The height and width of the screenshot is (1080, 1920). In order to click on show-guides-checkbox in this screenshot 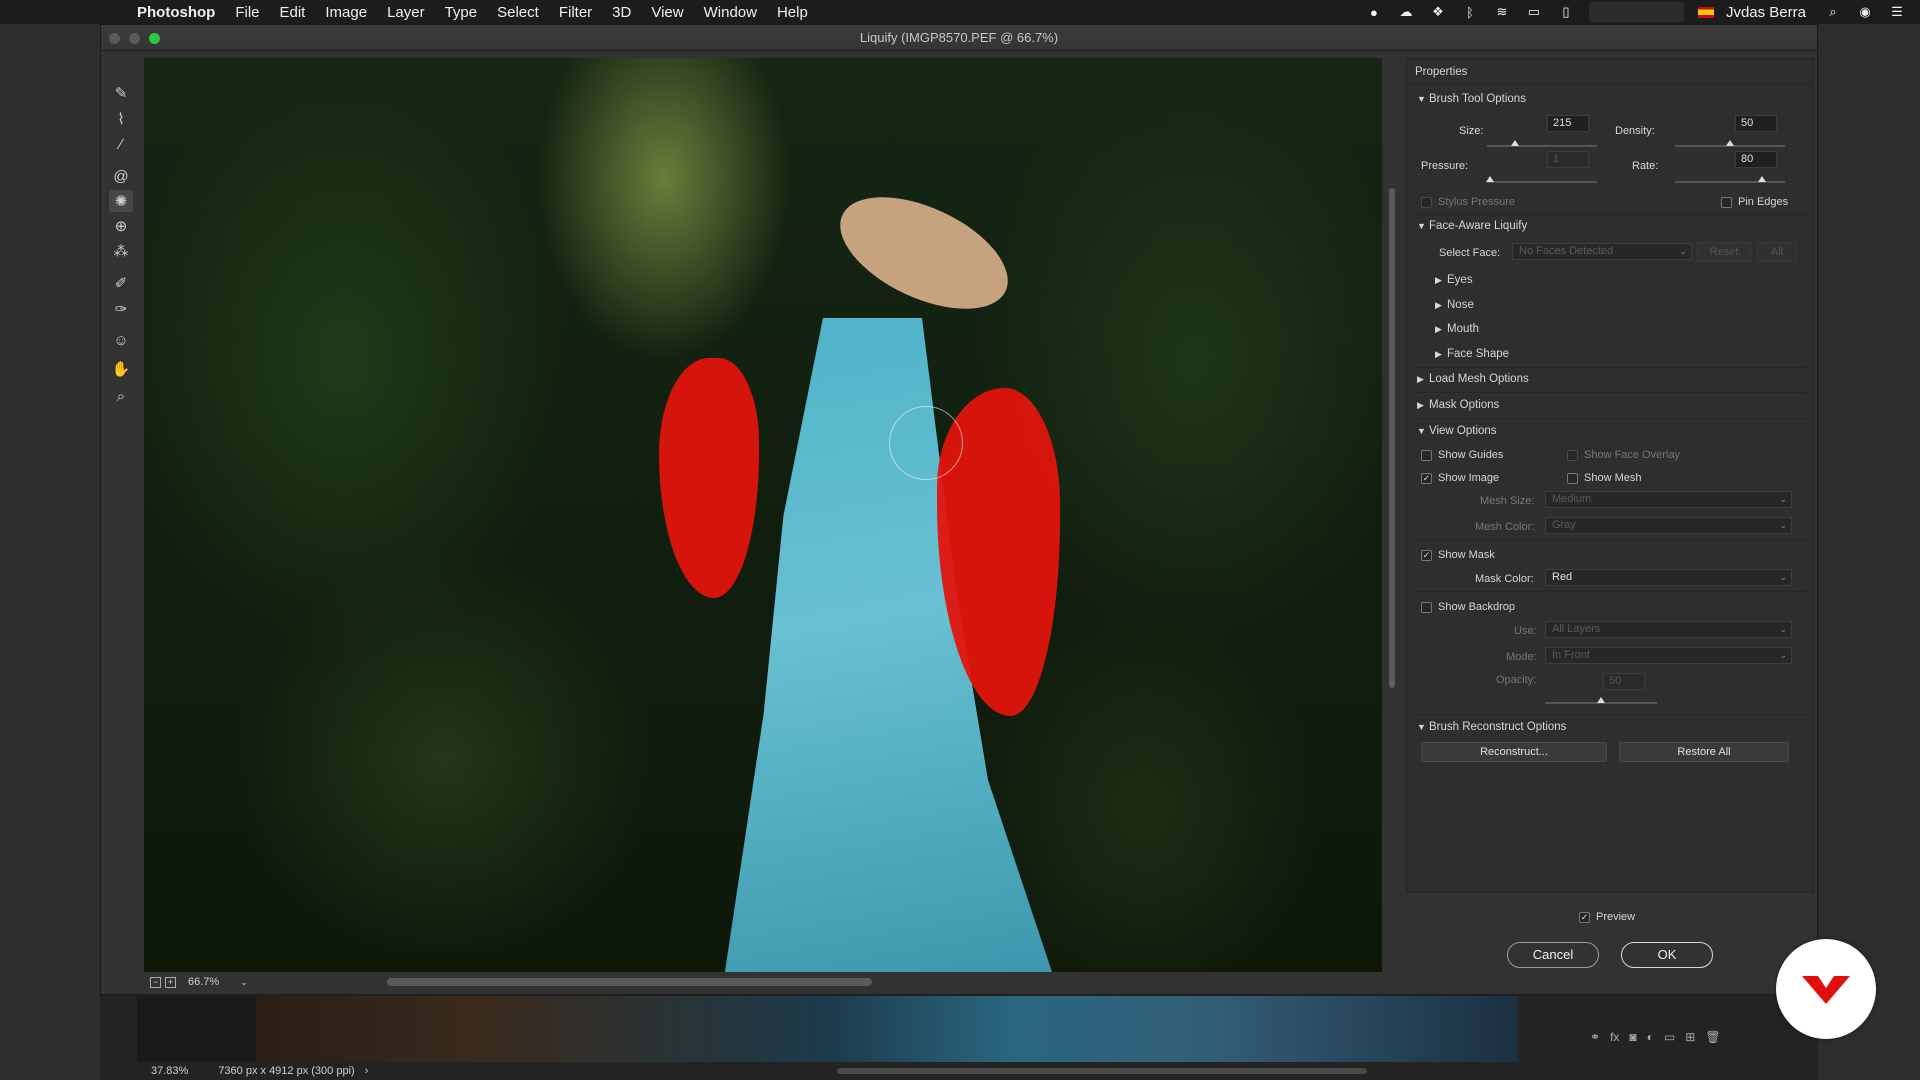, I will do `click(1426, 455)`.